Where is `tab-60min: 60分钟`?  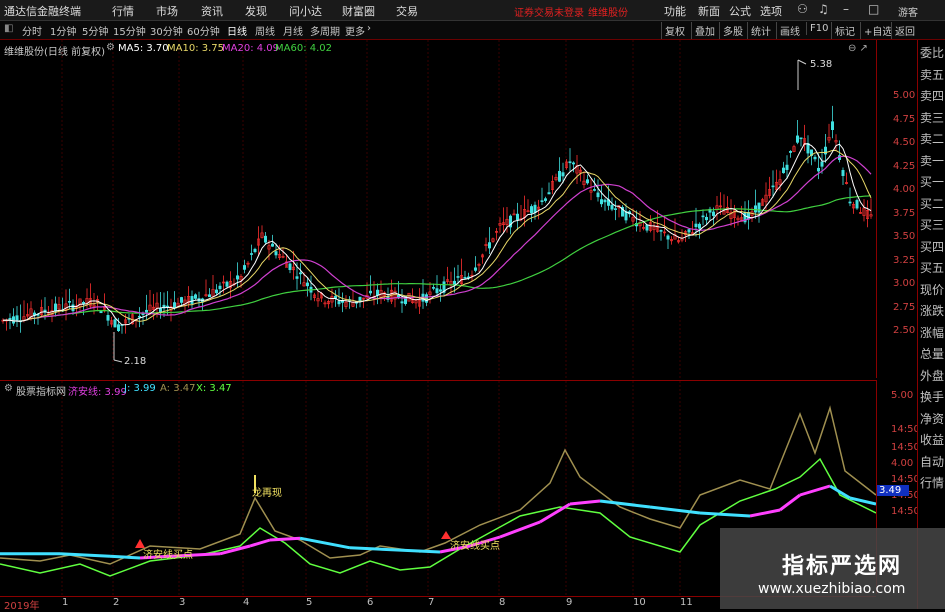
tab-60min: 60分钟 is located at coordinates (203, 30).